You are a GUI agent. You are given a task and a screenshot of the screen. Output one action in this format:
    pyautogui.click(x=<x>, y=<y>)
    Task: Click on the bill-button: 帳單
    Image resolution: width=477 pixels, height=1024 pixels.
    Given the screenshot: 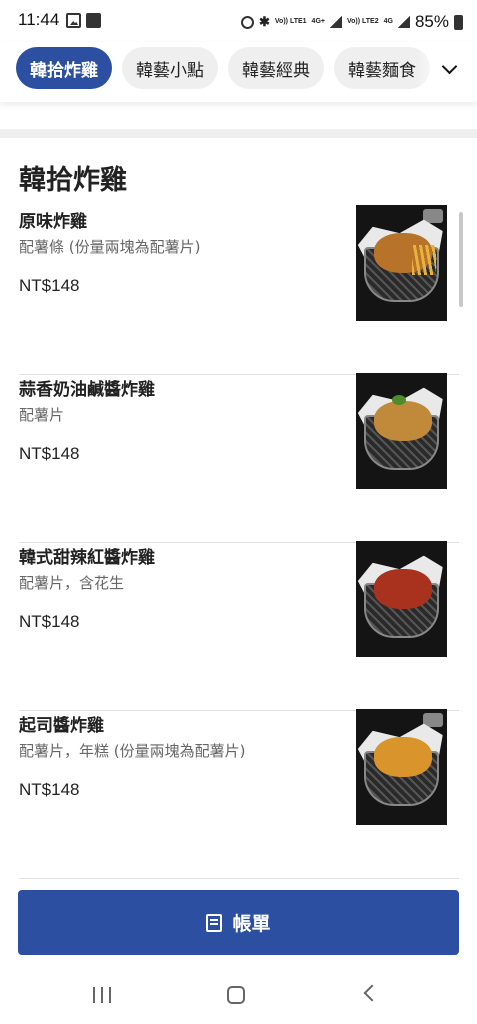 What is the action you would take?
    pyautogui.click(x=238, y=922)
    